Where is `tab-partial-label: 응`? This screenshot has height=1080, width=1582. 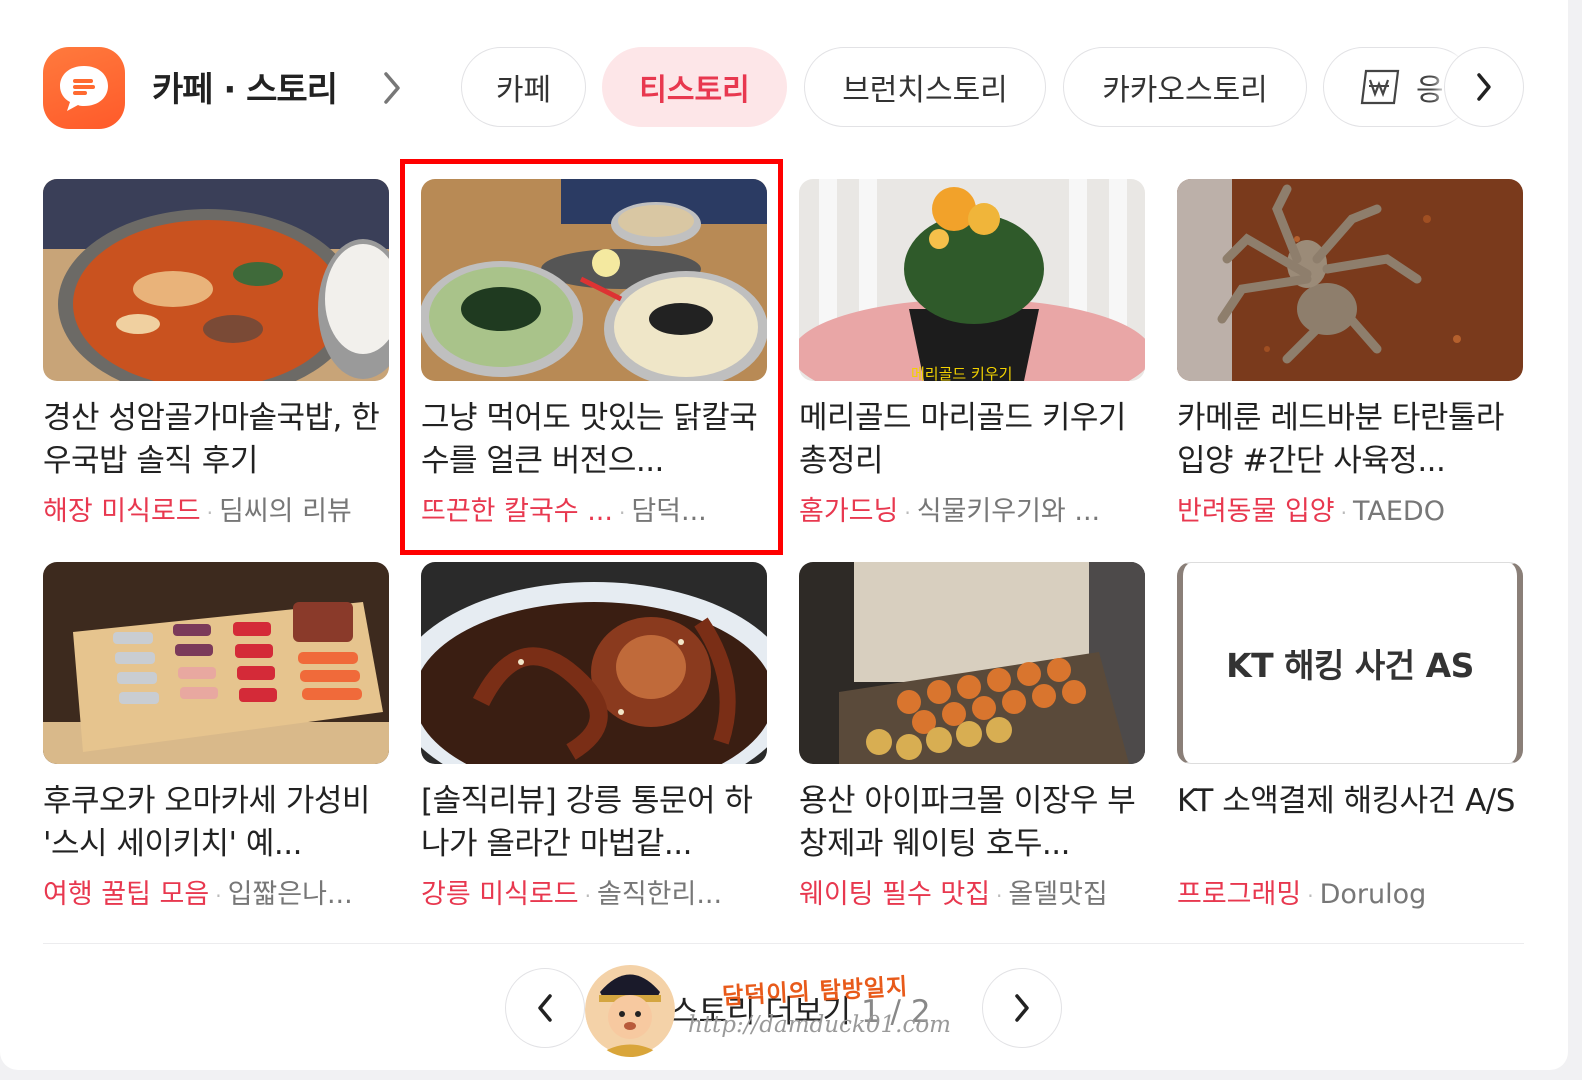 tab-partial-label: 응 is located at coordinates (1430, 90).